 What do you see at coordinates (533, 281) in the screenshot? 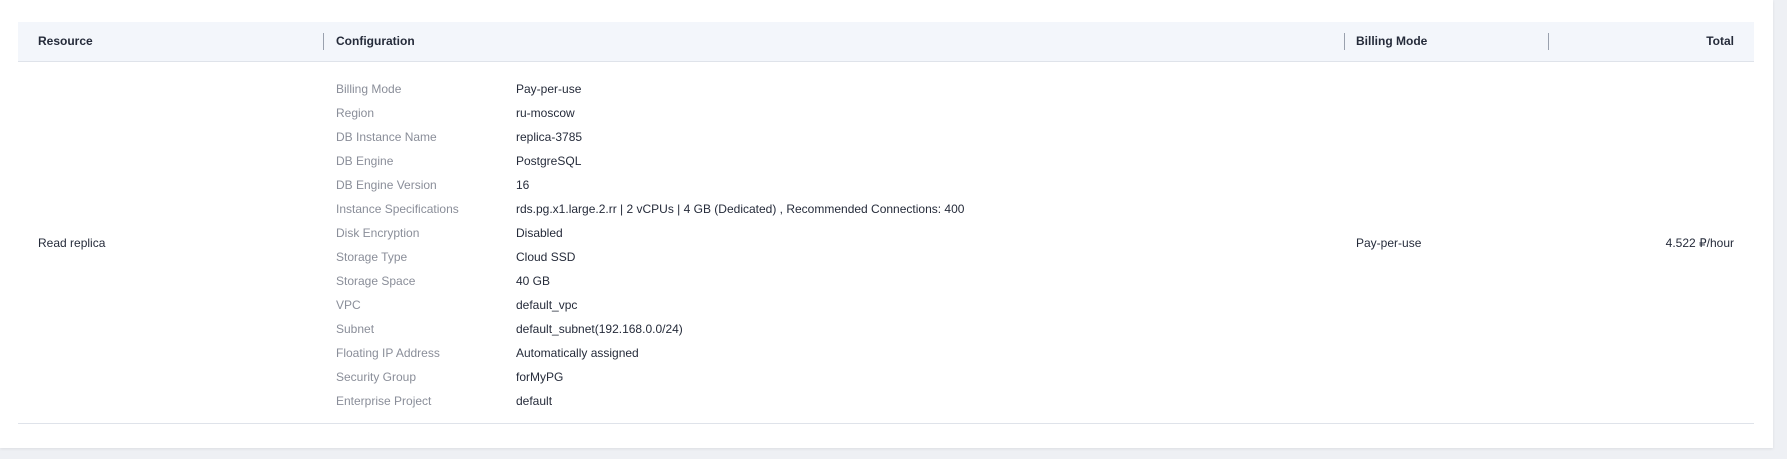
I see `config-value: 40 GB` at bounding box center [533, 281].